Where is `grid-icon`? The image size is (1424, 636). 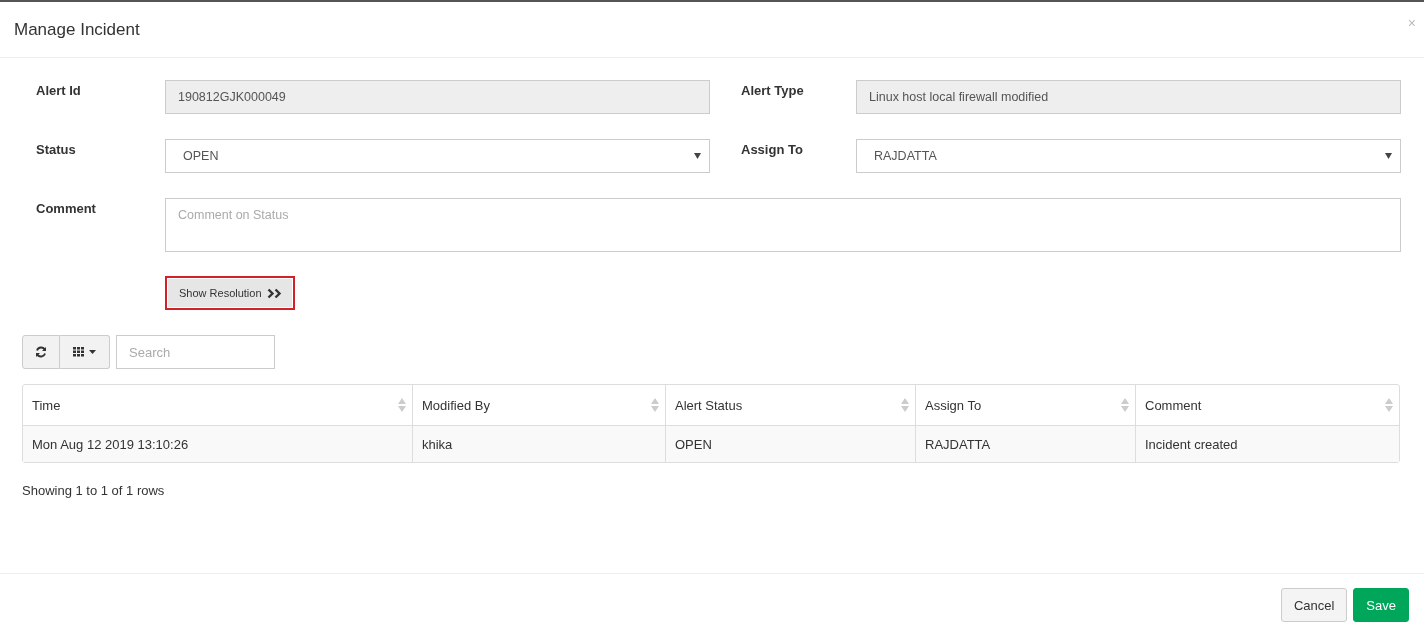 grid-icon is located at coordinates (80, 352).